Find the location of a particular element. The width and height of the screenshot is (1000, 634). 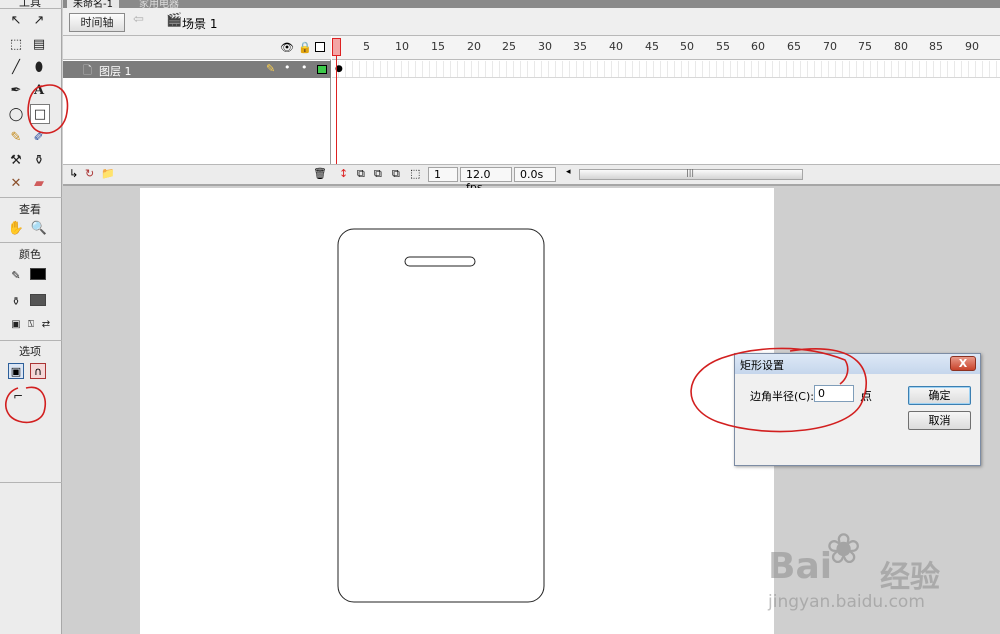

ruler-tick-label: 25 is located at coordinates (509, 46).